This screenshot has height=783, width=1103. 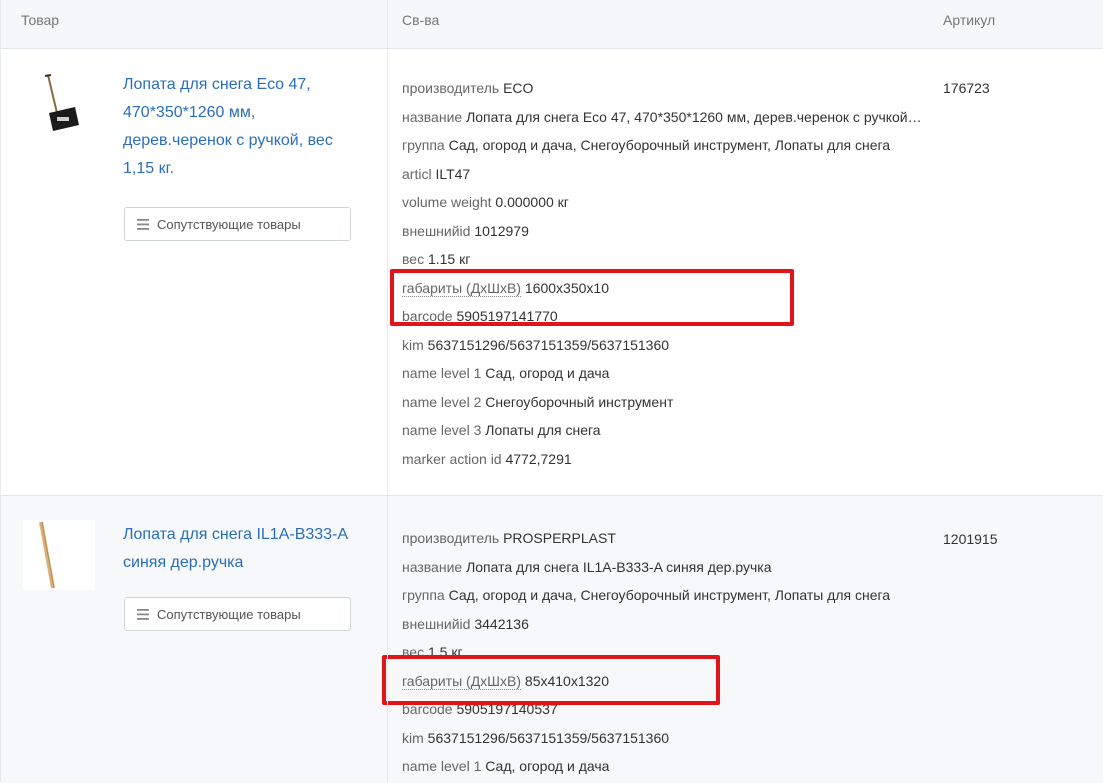 What do you see at coordinates (538, 401) in the screenshot?
I see `prop-name-level-2: name level 2 Снегоуборочный инструмент` at bounding box center [538, 401].